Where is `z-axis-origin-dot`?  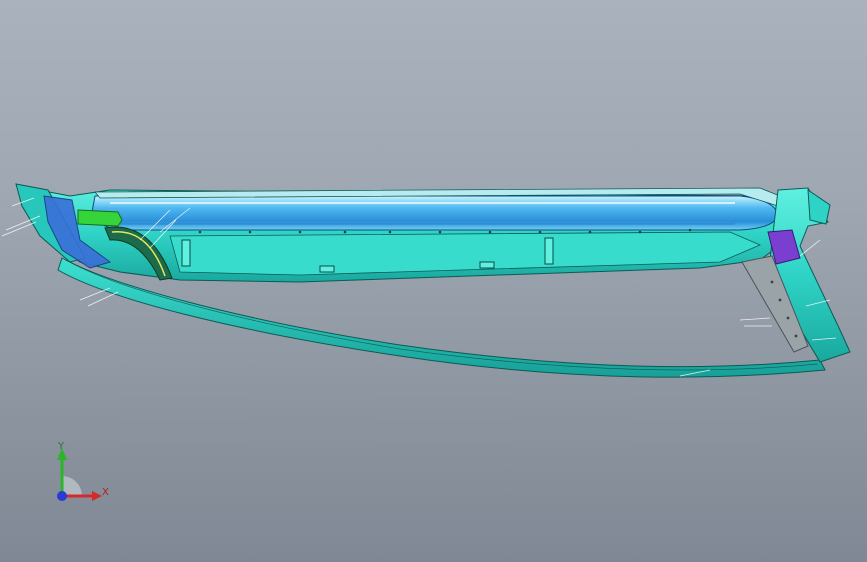
z-axis-origin-dot is located at coordinates (62, 496).